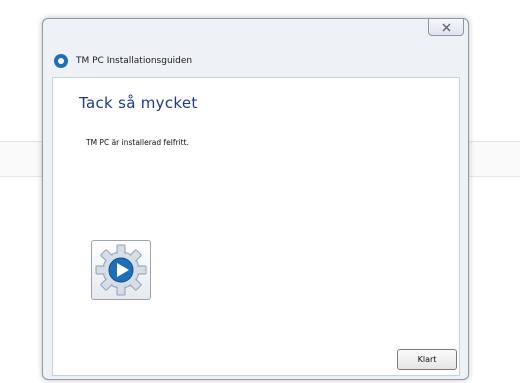 The image size is (520, 383). Describe the element at coordinates (61, 61) in the screenshot. I see `app-logo-icon` at that location.